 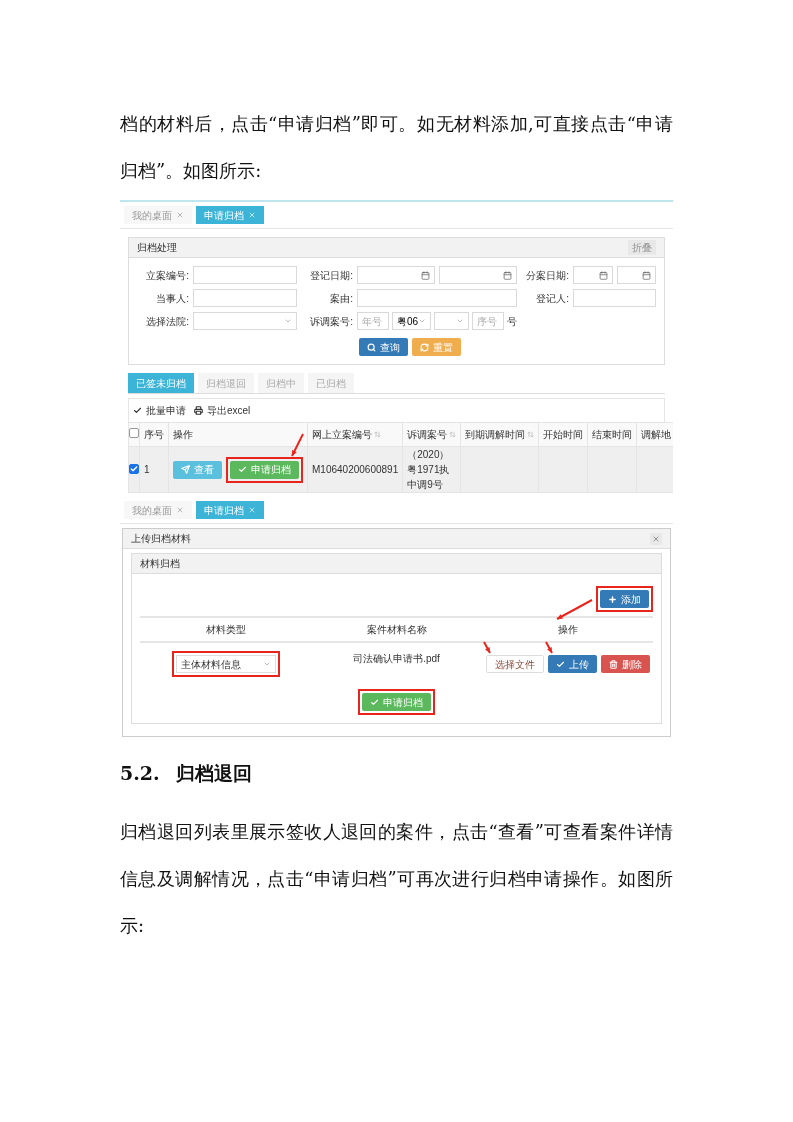 I want to click on view-button: 查看, so click(x=197, y=469).